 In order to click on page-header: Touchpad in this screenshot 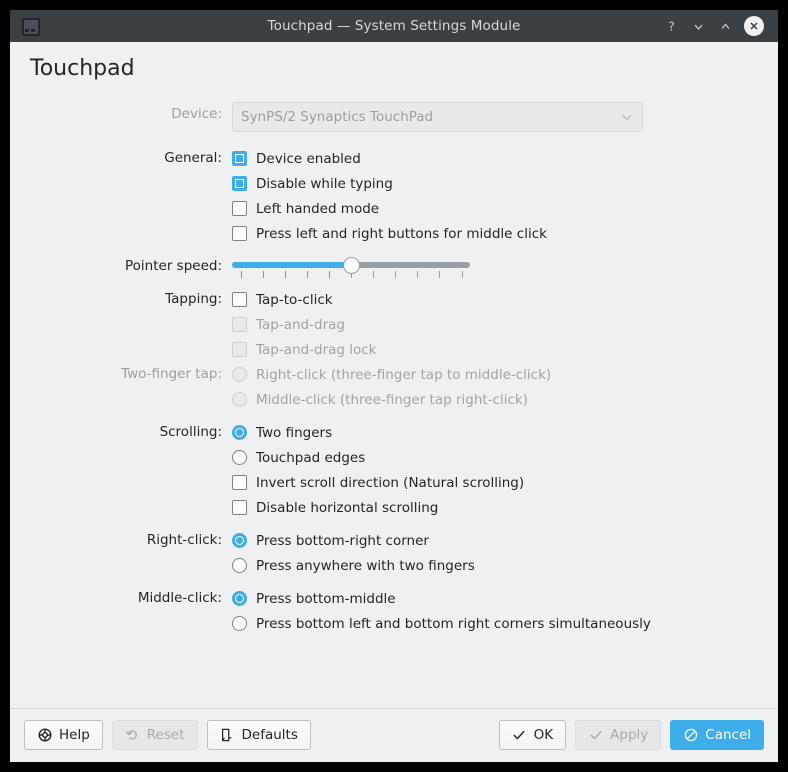, I will do `click(394, 67)`.